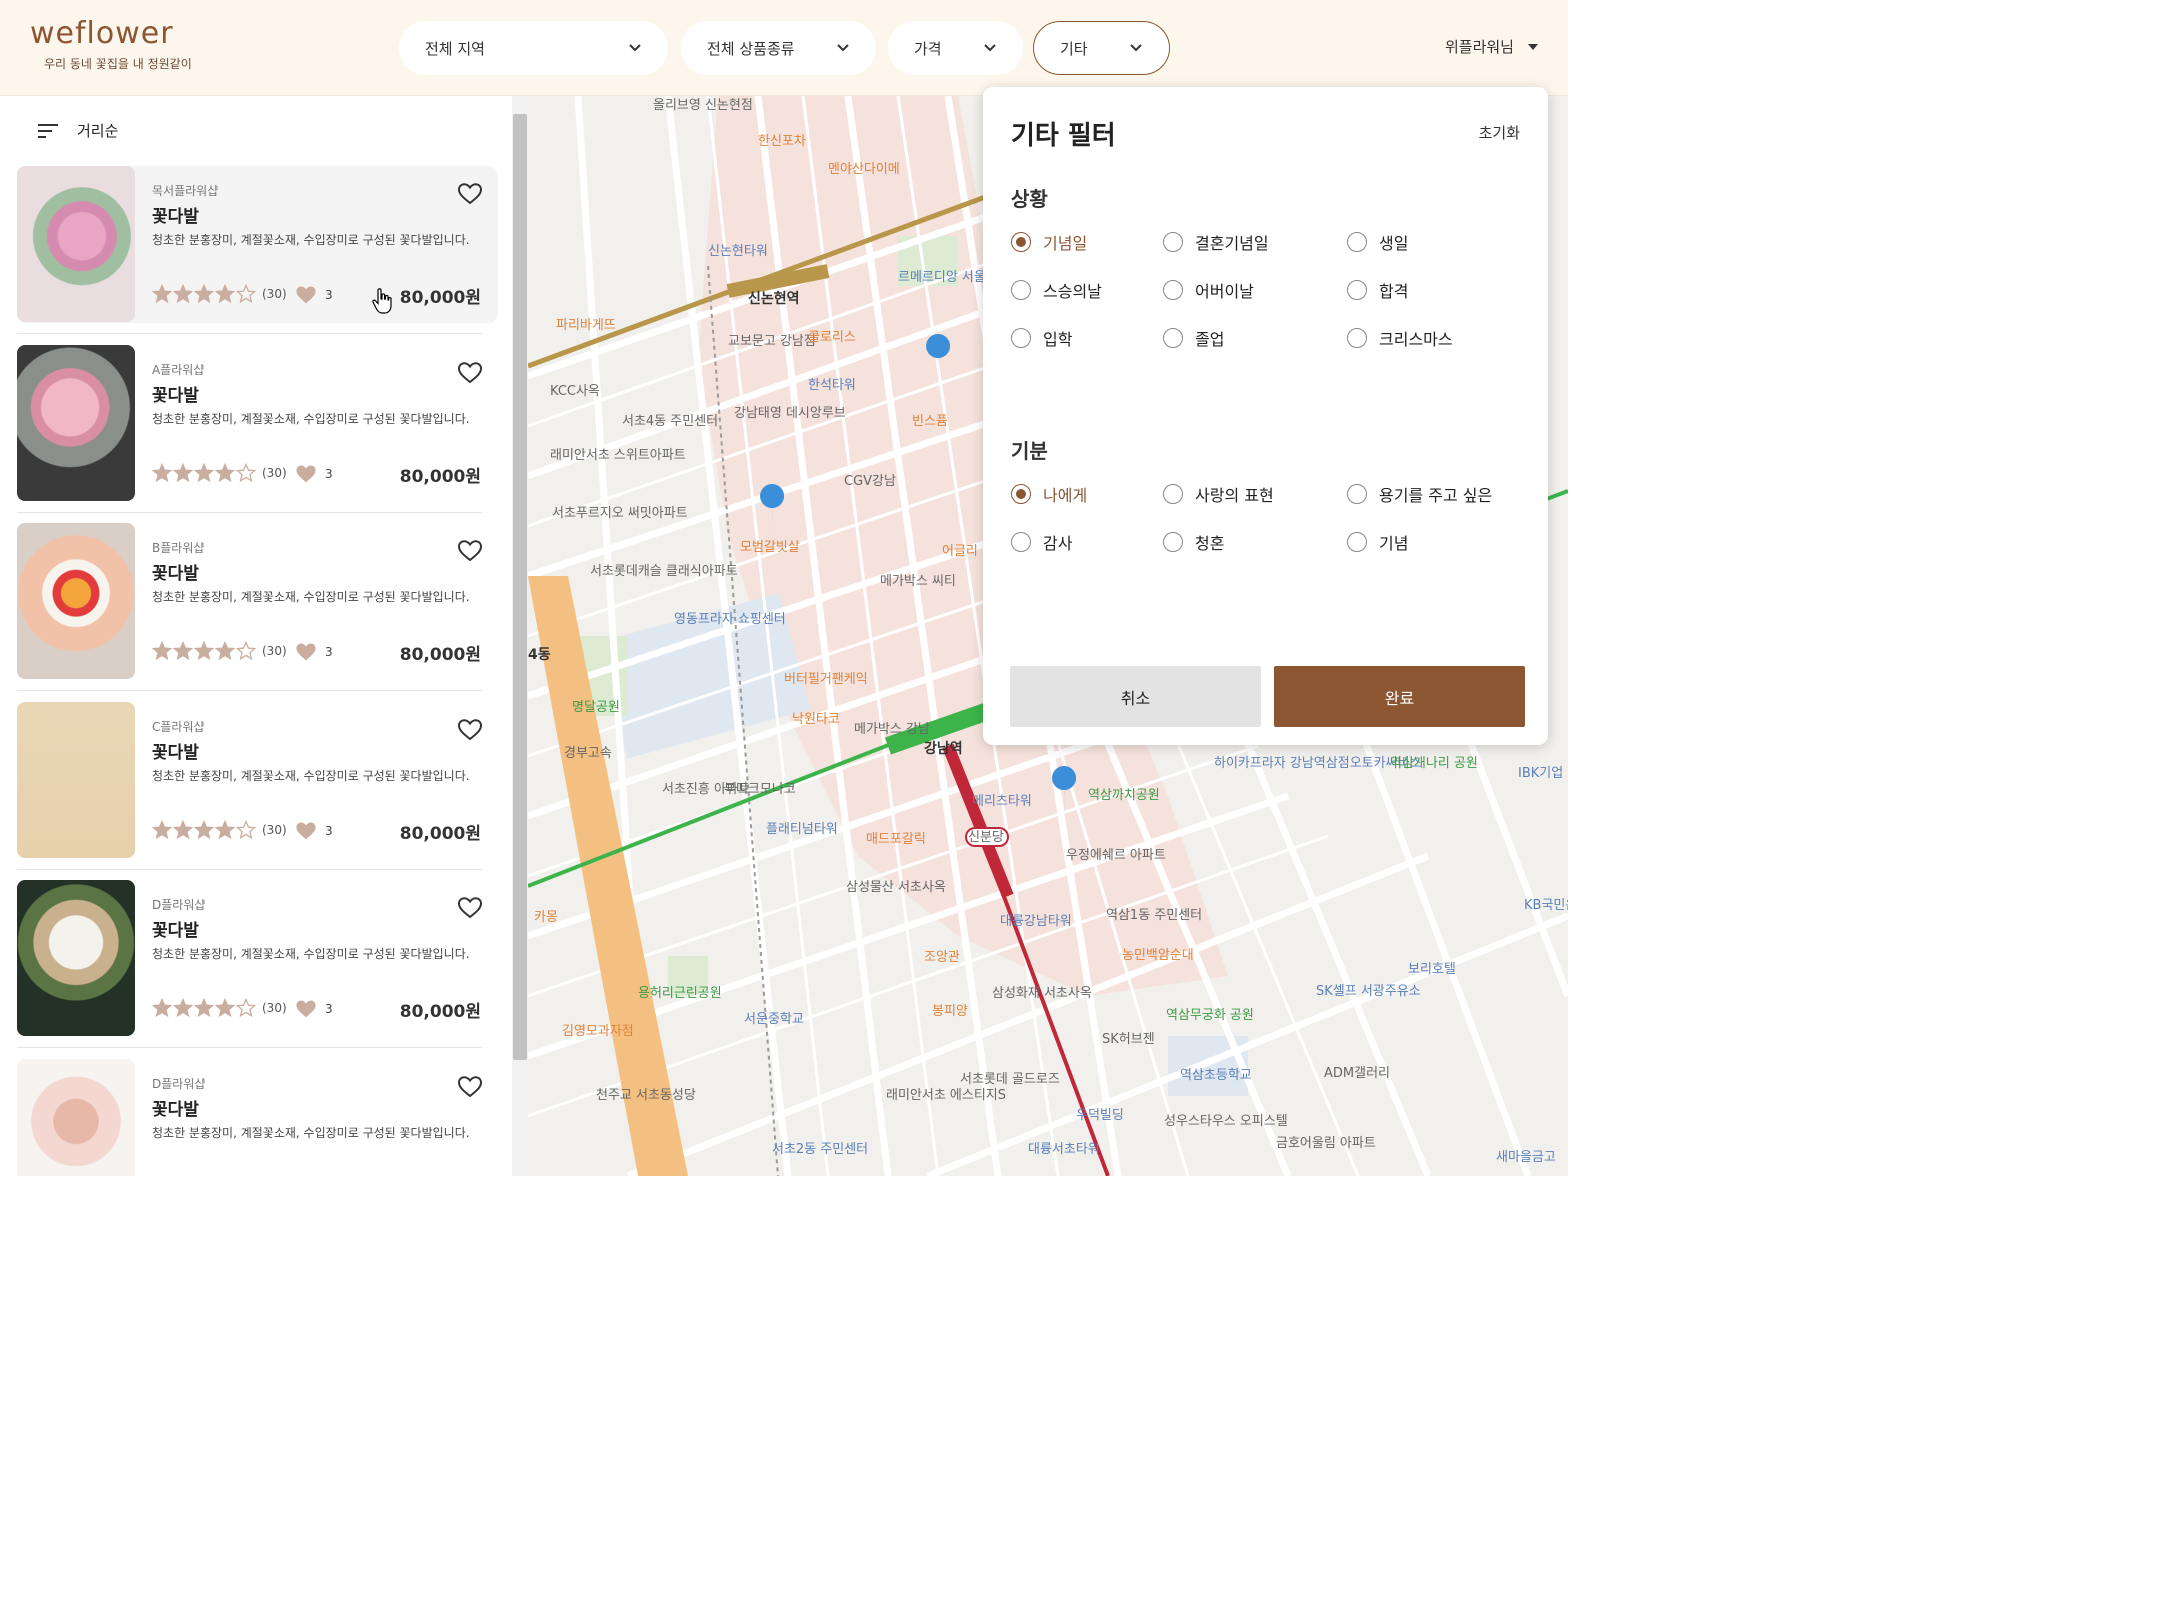 Image resolution: width=2160 pixels, height=1620 pixels. Describe the element at coordinates (586, 325) in the screenshot. I see `map-label: 파리바게뜨` at that location.